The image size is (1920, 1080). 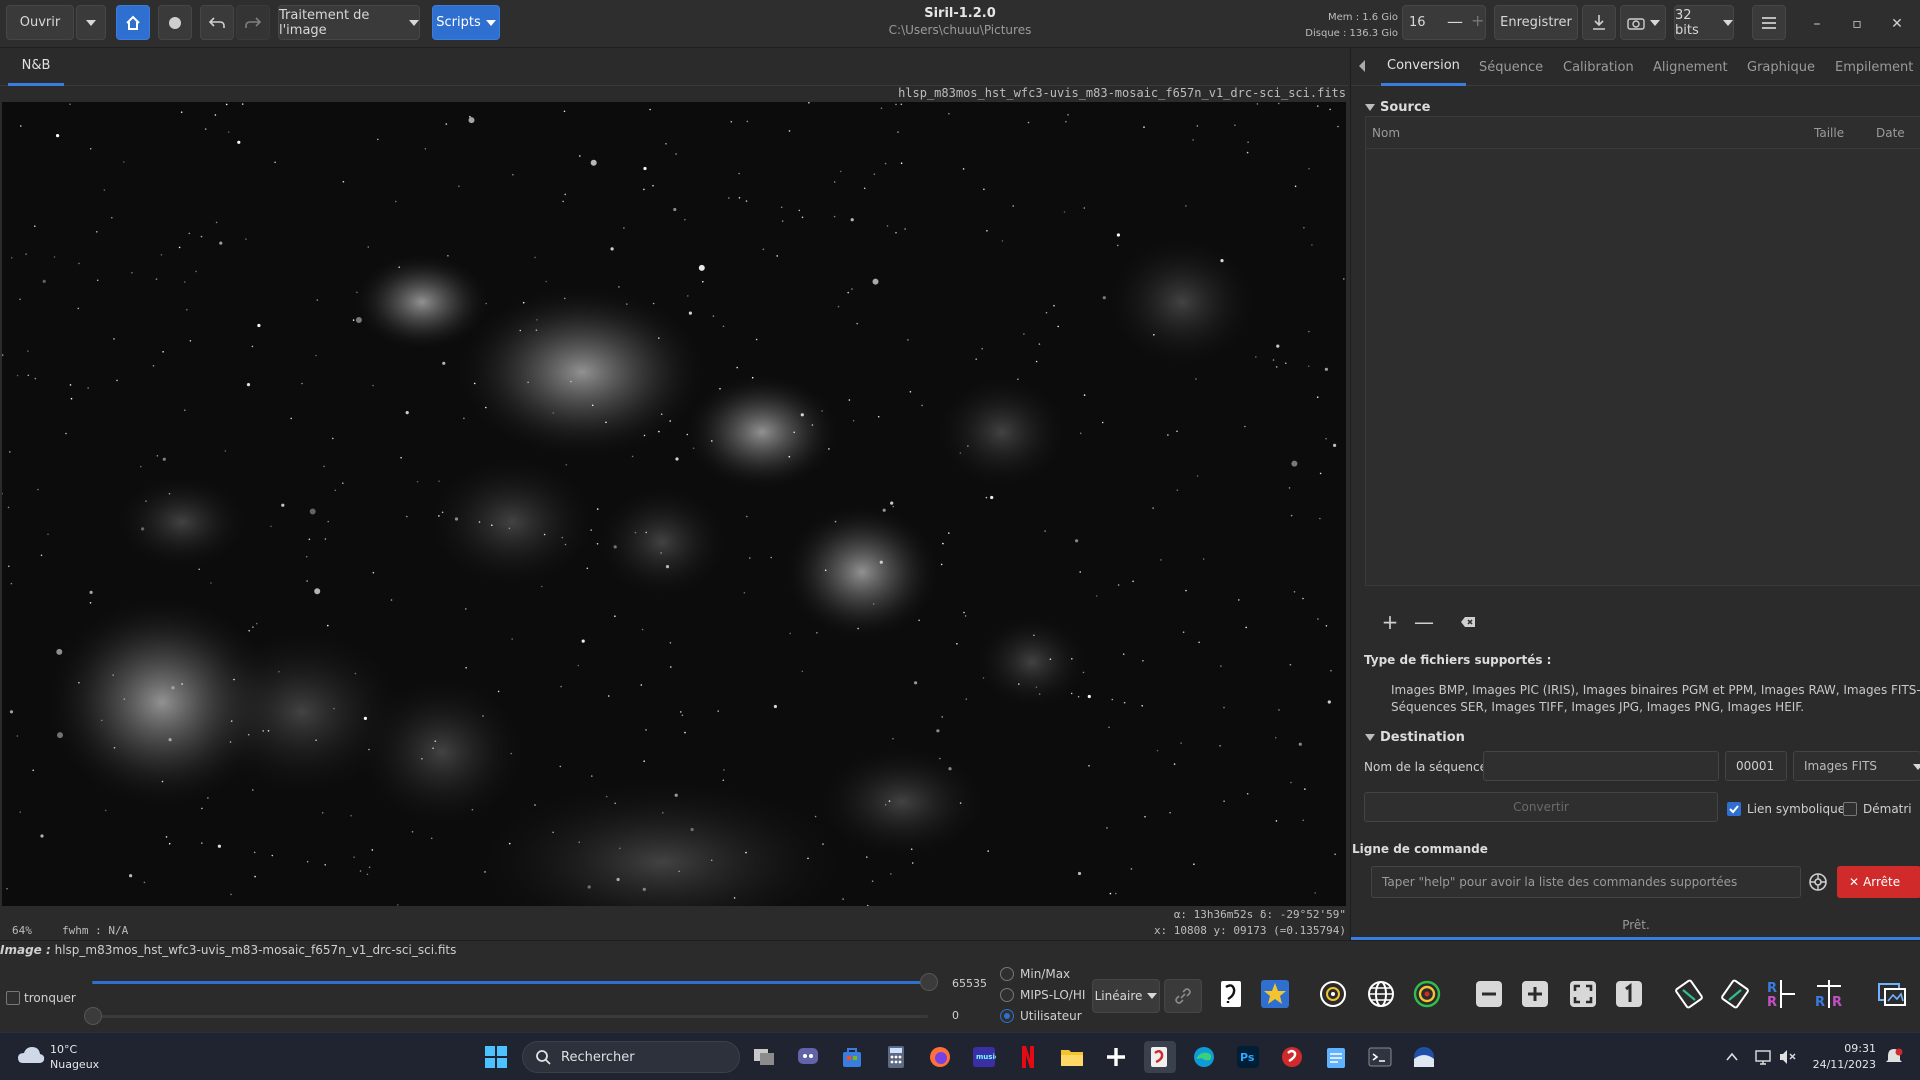 I want to click on tab-sequence: Séquence, so click(x=1511, y=67).